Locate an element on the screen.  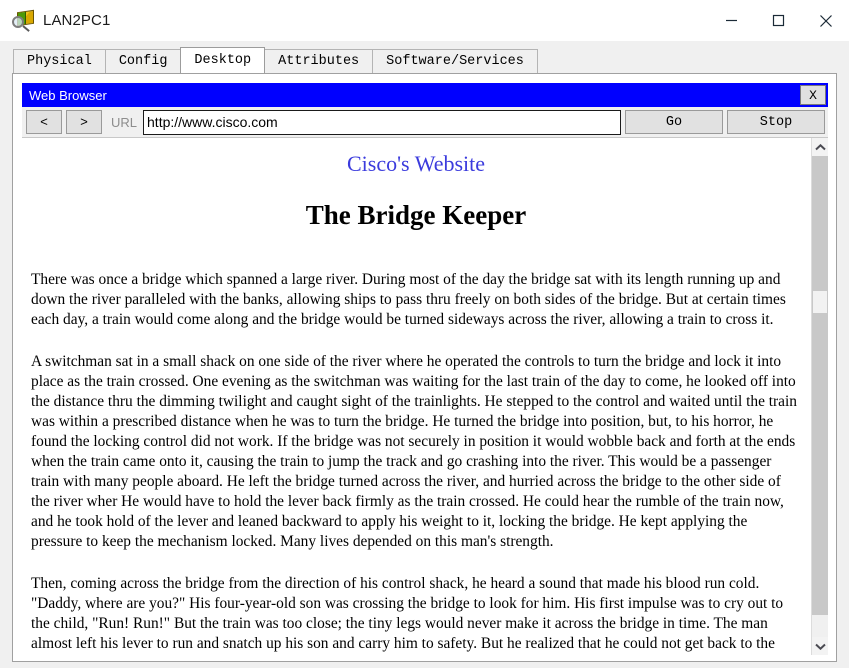
window-title: LAN2PC1 is located at coordinates (77, 20).